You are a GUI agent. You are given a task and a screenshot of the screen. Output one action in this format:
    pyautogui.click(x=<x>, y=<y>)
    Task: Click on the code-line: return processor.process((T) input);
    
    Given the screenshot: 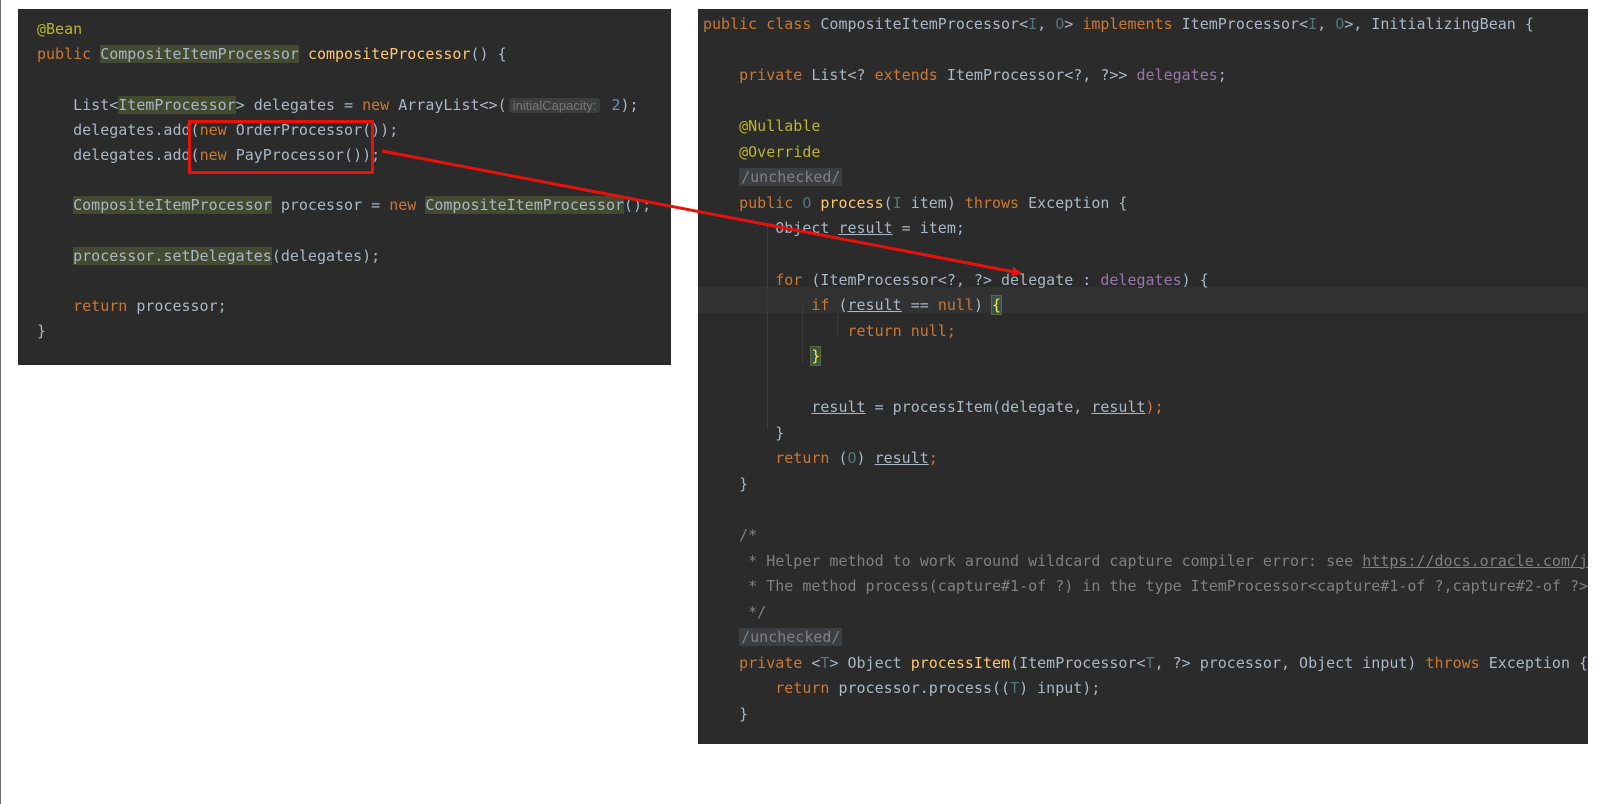 What is the action you would take?
    pyautogui.click(x=1145, y=688)
    